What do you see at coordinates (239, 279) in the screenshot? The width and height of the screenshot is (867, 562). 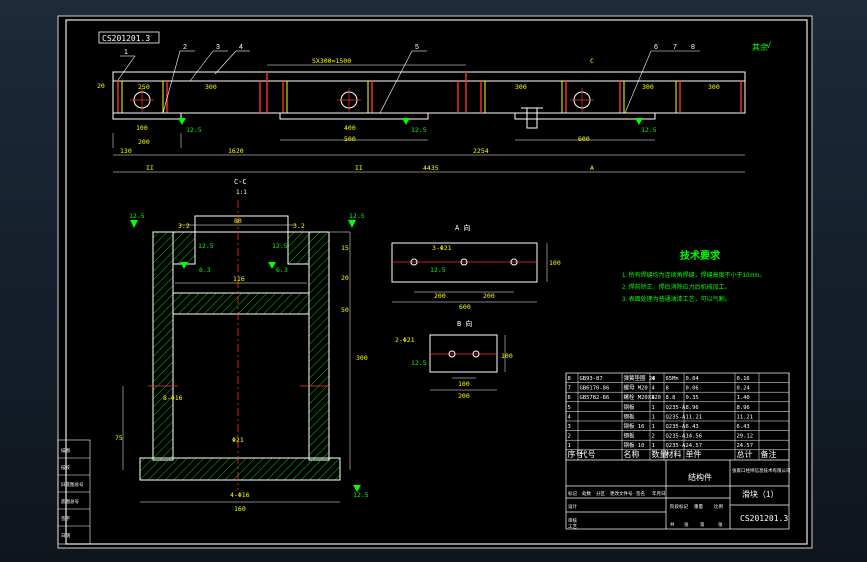 I see `svg-text: 116` at bounding box center [239, 279].